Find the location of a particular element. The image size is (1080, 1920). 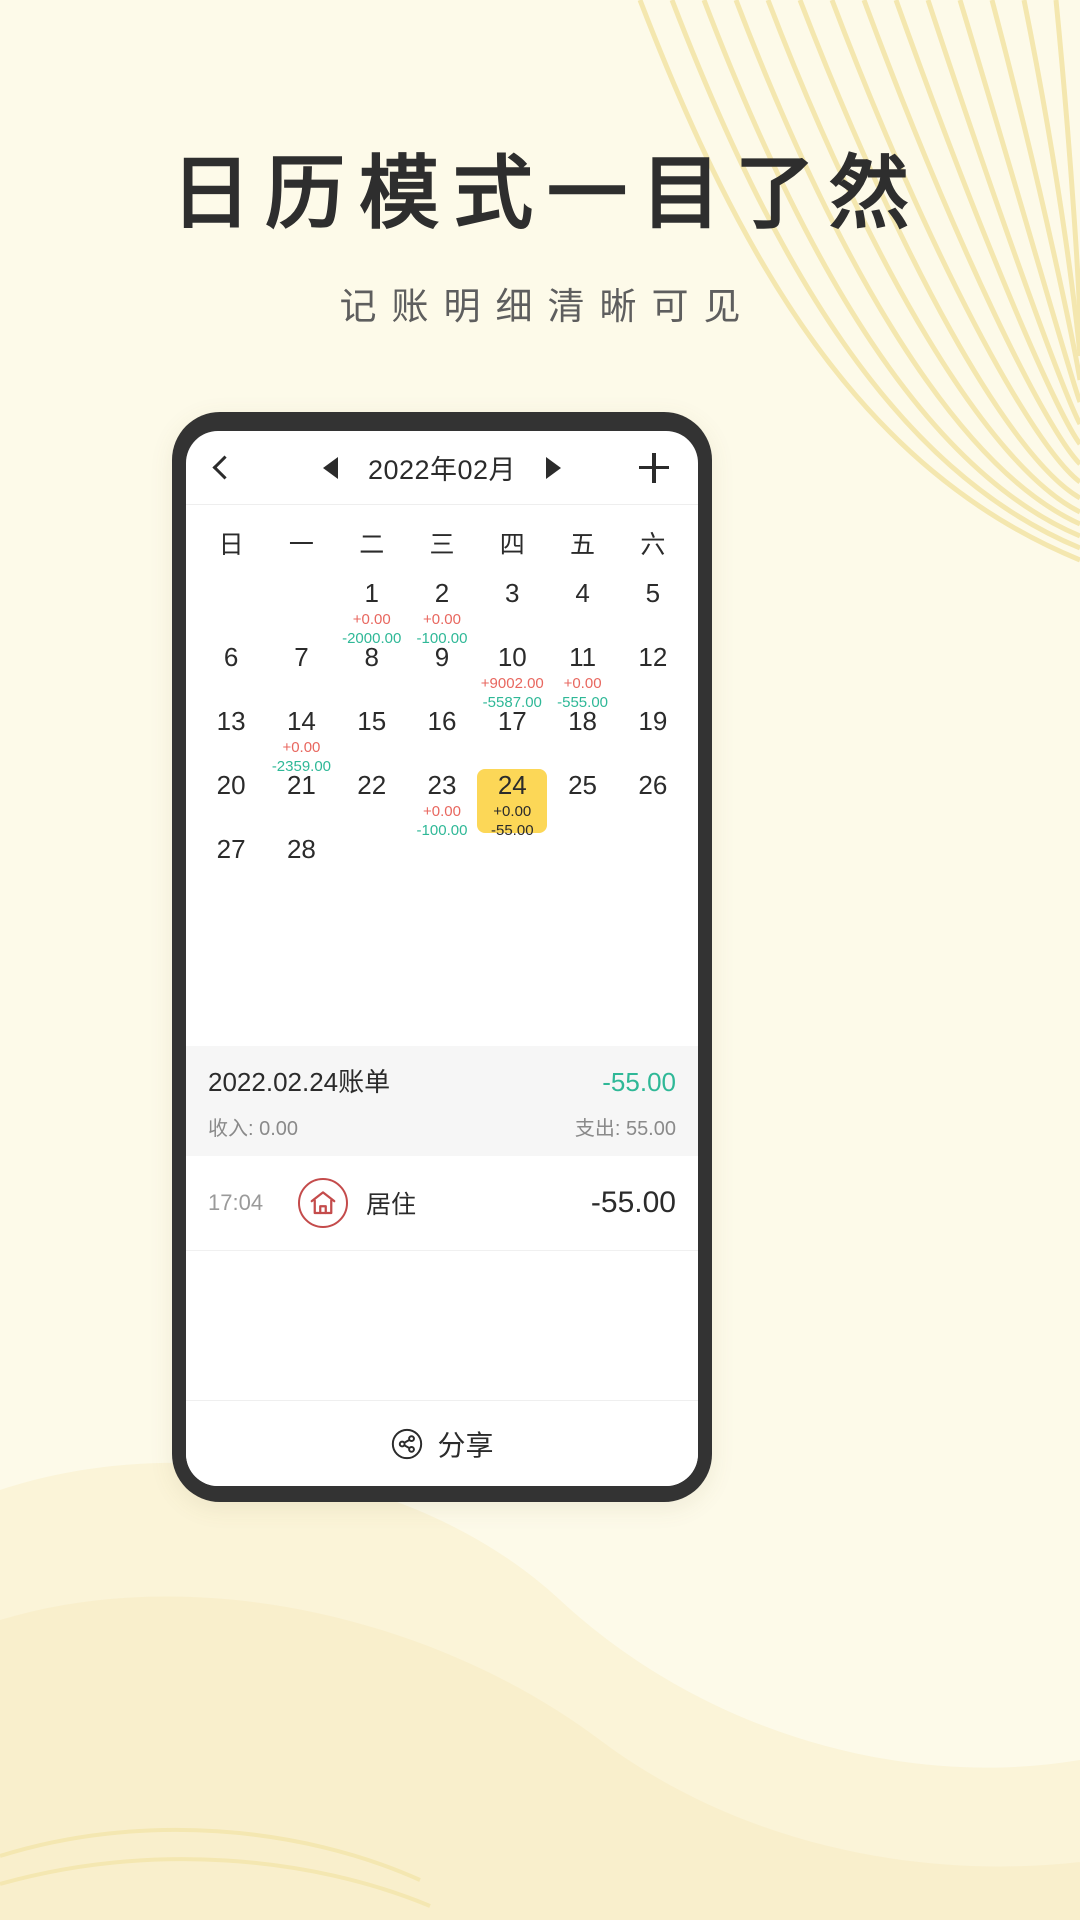

calendar-day-expense: -55.00 is located at coordinates (512, 831).